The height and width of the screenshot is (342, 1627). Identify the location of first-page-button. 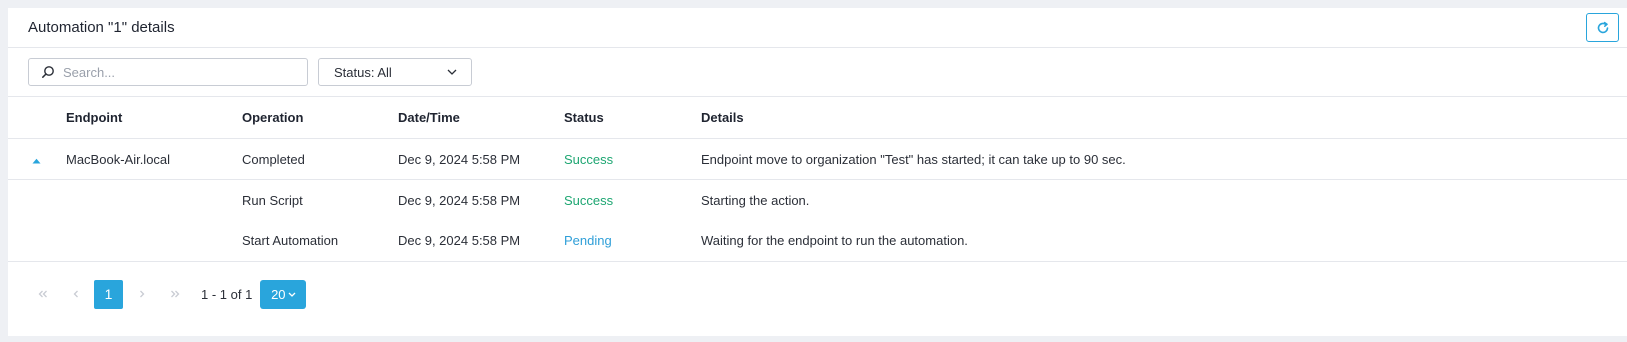
(42, 294).